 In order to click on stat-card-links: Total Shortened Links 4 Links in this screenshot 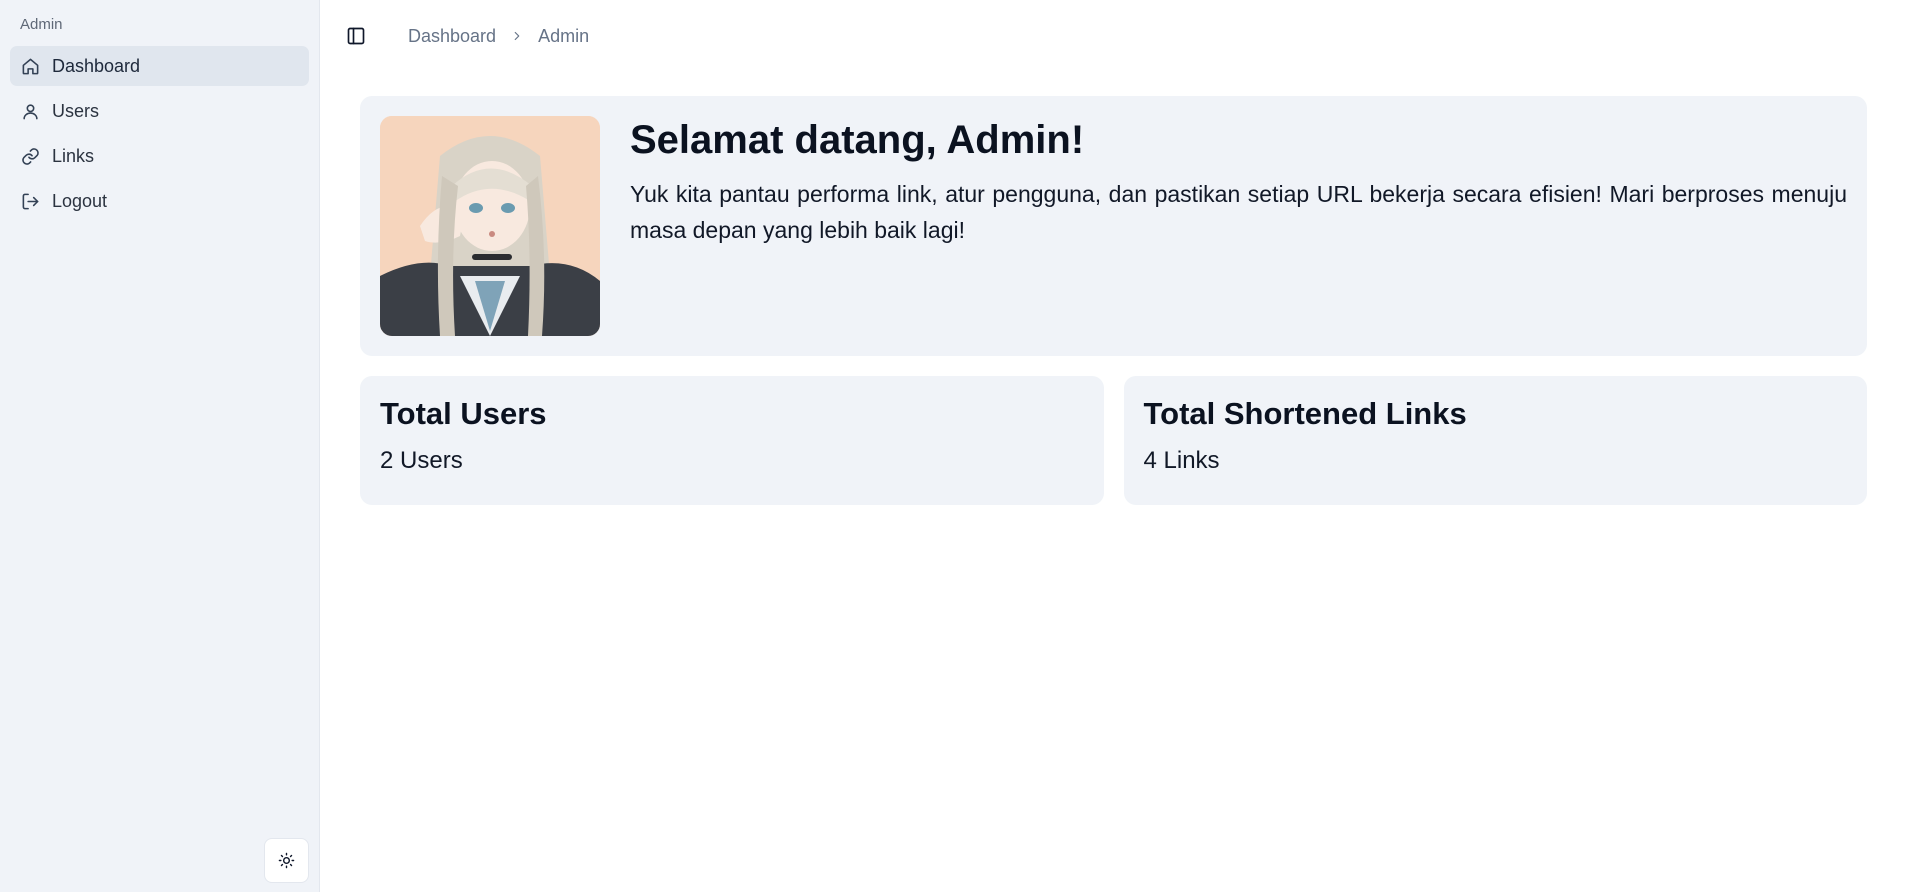, I will do `click(1495, 440)`.